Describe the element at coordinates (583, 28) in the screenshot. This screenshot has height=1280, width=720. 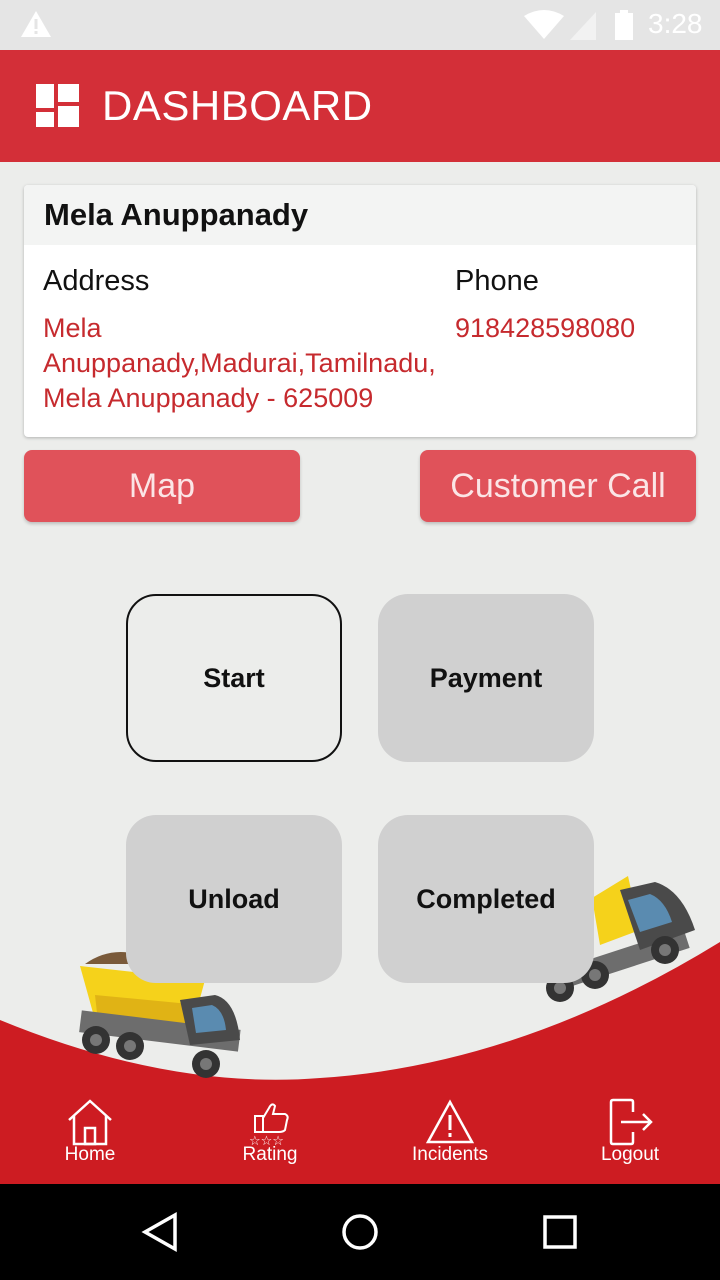
I see `signal-icon` at that location.